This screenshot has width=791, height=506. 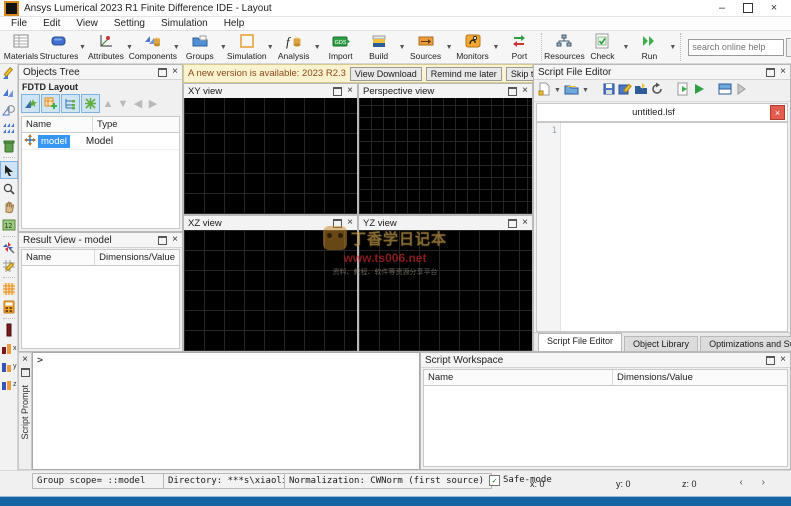 I want to click on material-explorer-button, so click(x=9, y=307).